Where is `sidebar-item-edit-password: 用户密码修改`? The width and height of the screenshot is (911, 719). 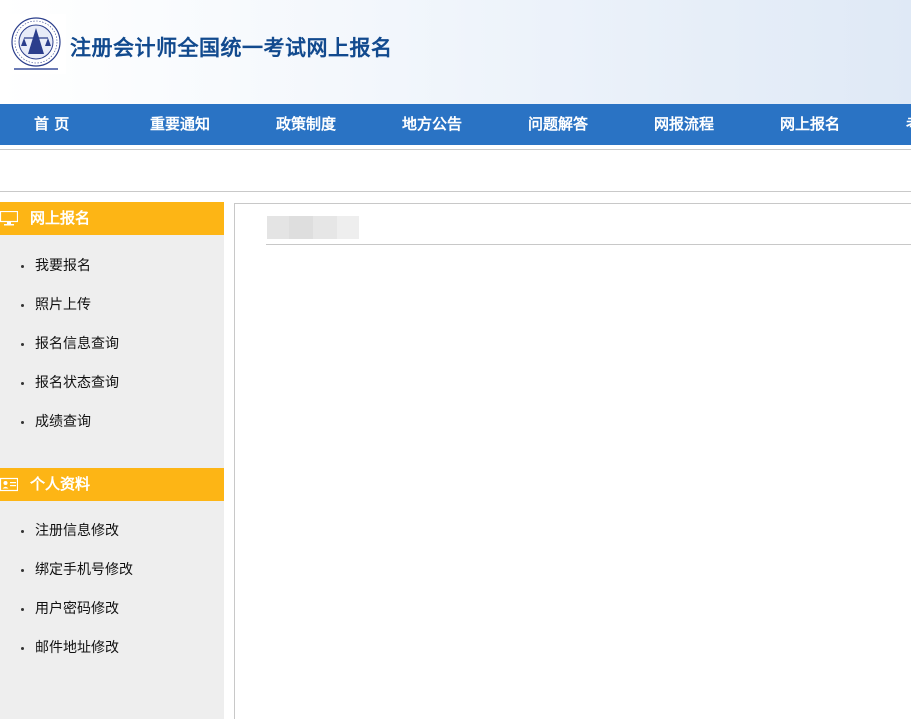
sidebar-item-edit-password: 用户密码修改 is located at coordinates (112, 609).